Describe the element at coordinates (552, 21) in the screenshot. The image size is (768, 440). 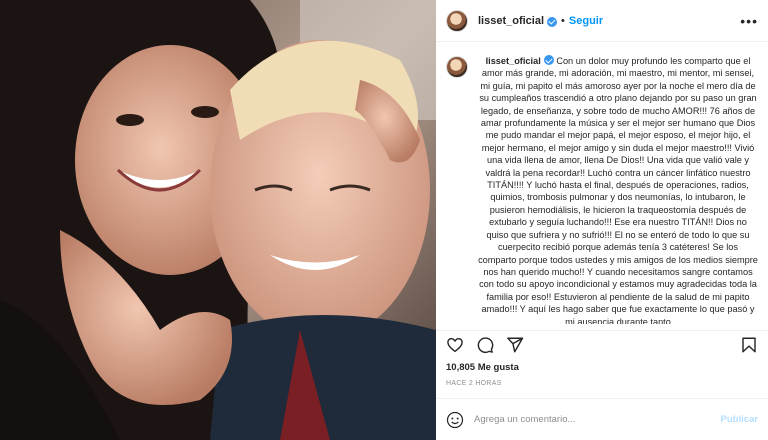
I see `verified-badge-icon` at that location.